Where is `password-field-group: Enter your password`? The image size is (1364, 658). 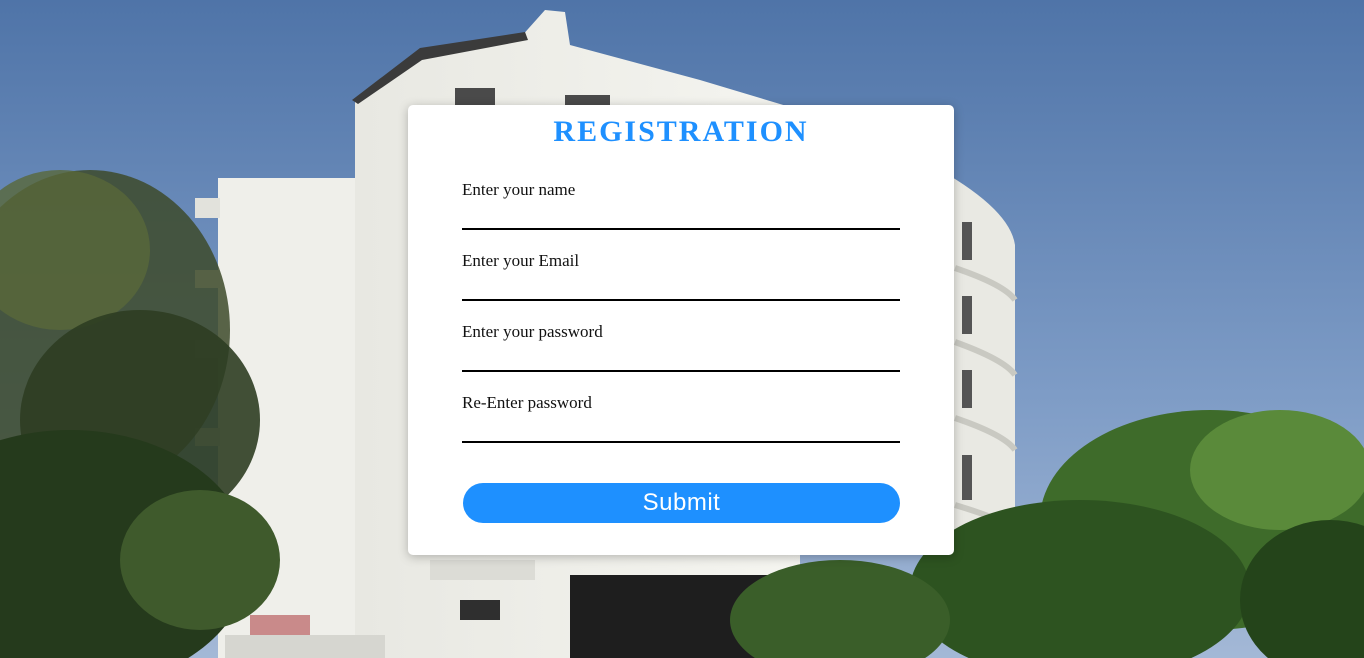 password-field-group: Enter your password is located at coordinates (681, 347).